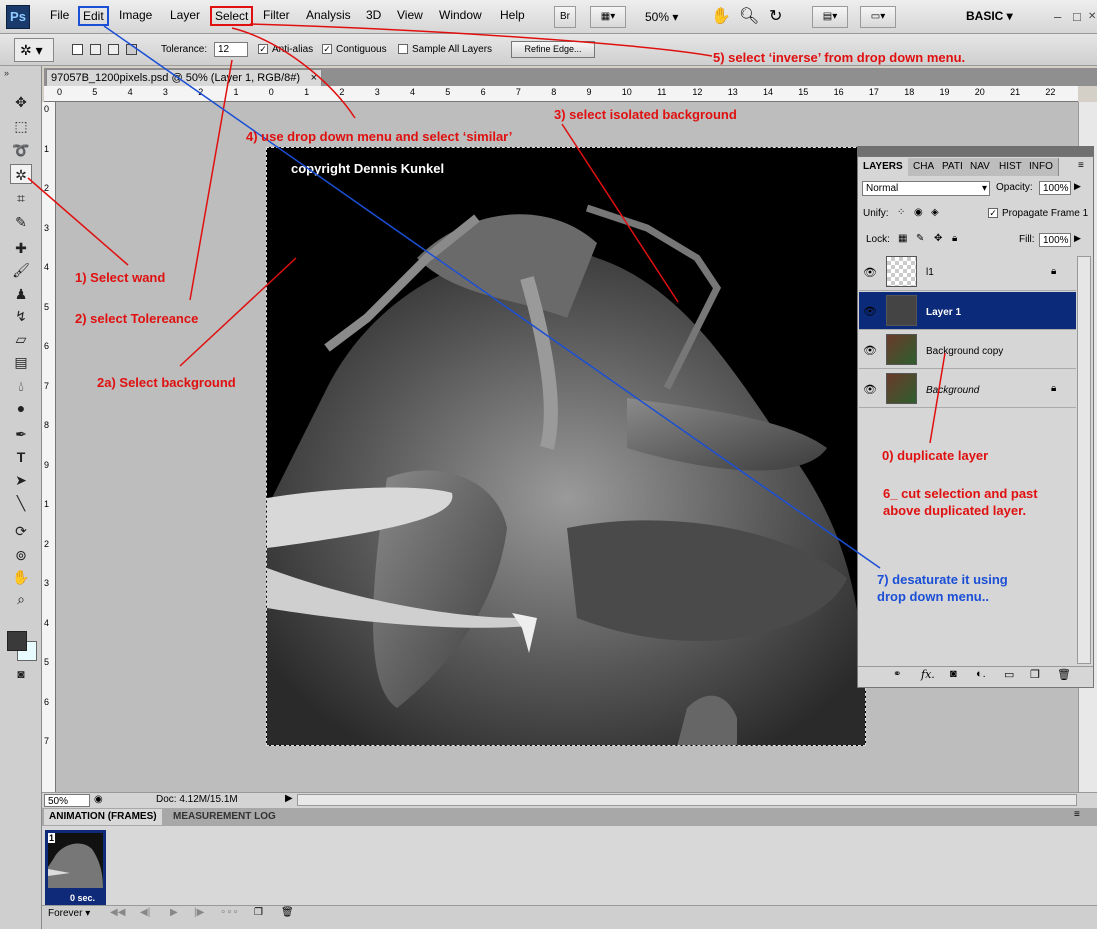 This screenshot has height=929, width=1097. What do you see at coordinates (830, 17) in the screenshot?
I see `arrange-documents-button: ▤▾` at bounding box center [830, 17].